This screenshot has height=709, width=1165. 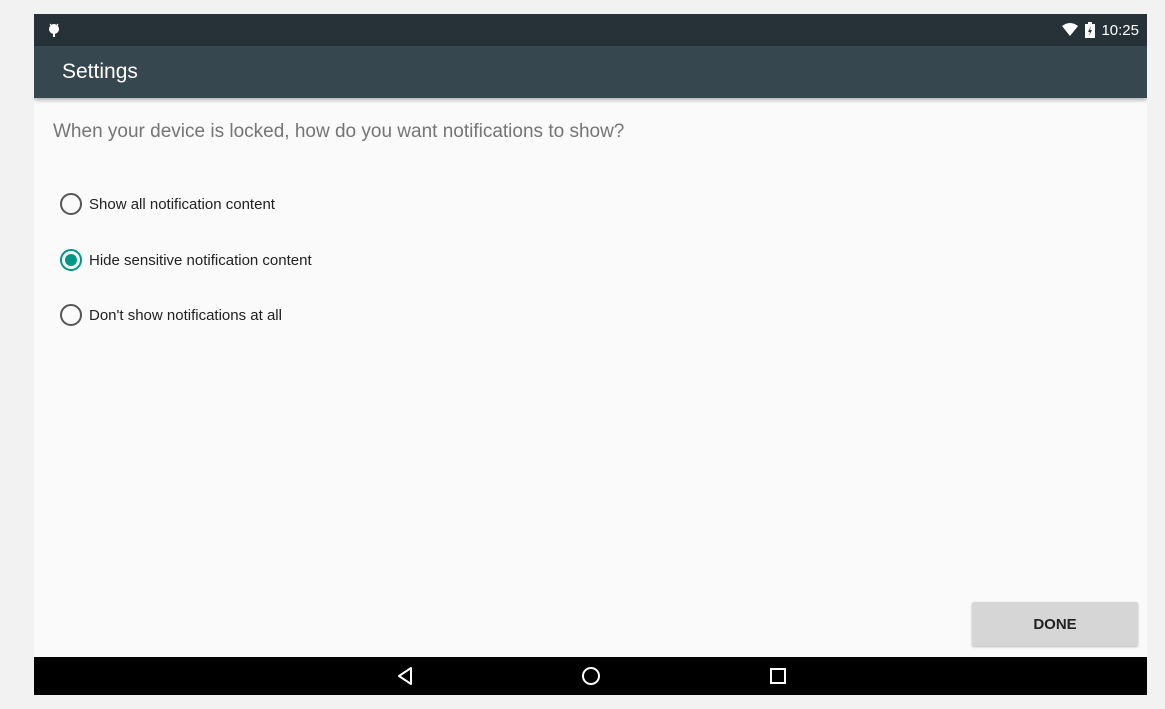 What do you see at coordinates (71, 315) in the screenshot?
I see `radio-dont-show` at bounding box center [71, 315].